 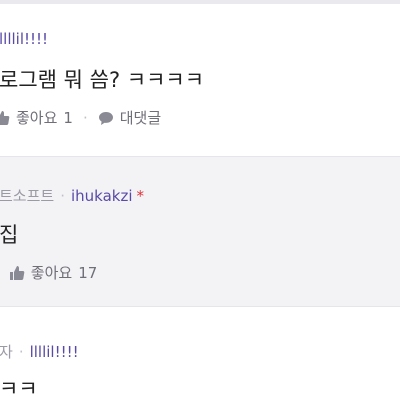 I want to click on author-meta: 자, so click(x=6, y=352).